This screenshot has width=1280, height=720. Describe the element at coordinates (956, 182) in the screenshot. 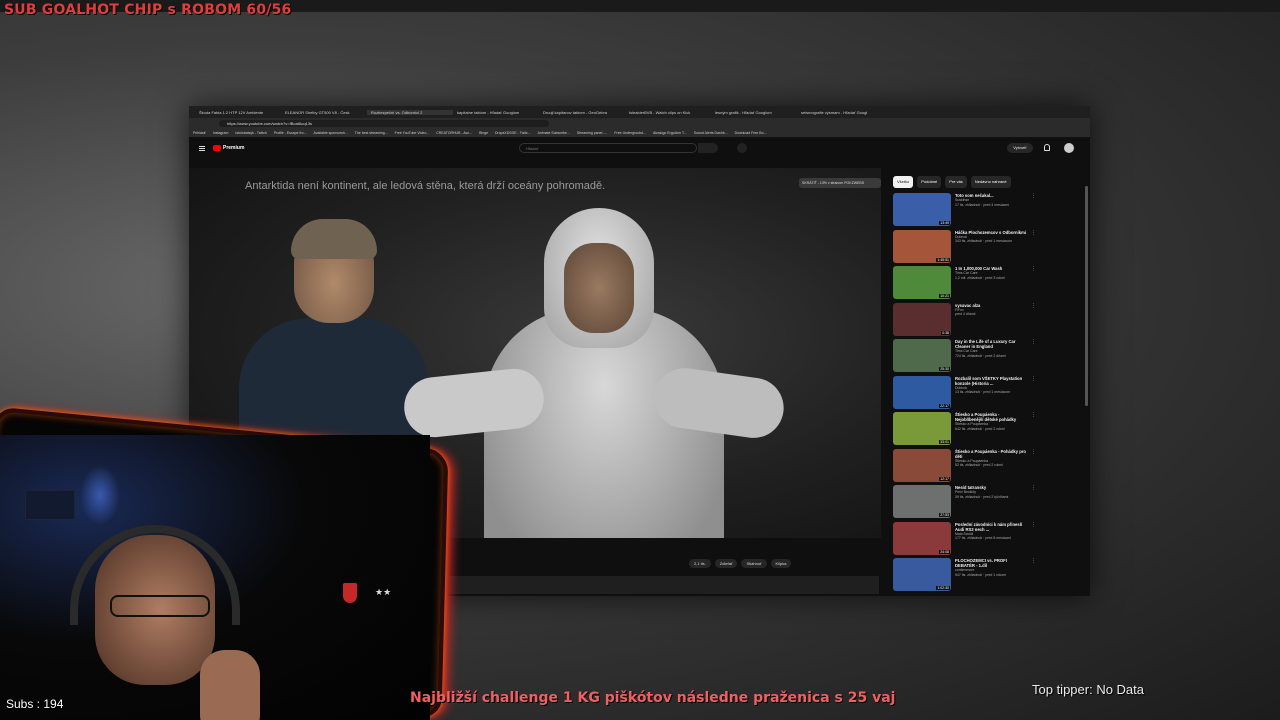

I see `chip-for-you: Pre vás` at that location.